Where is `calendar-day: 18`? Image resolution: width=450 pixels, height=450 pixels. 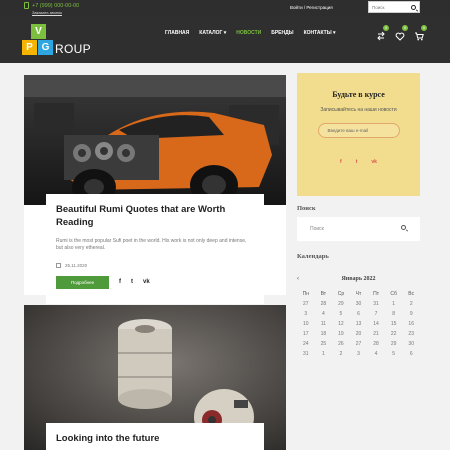
calendar-day: 18 is located at coordinates (324, 334).